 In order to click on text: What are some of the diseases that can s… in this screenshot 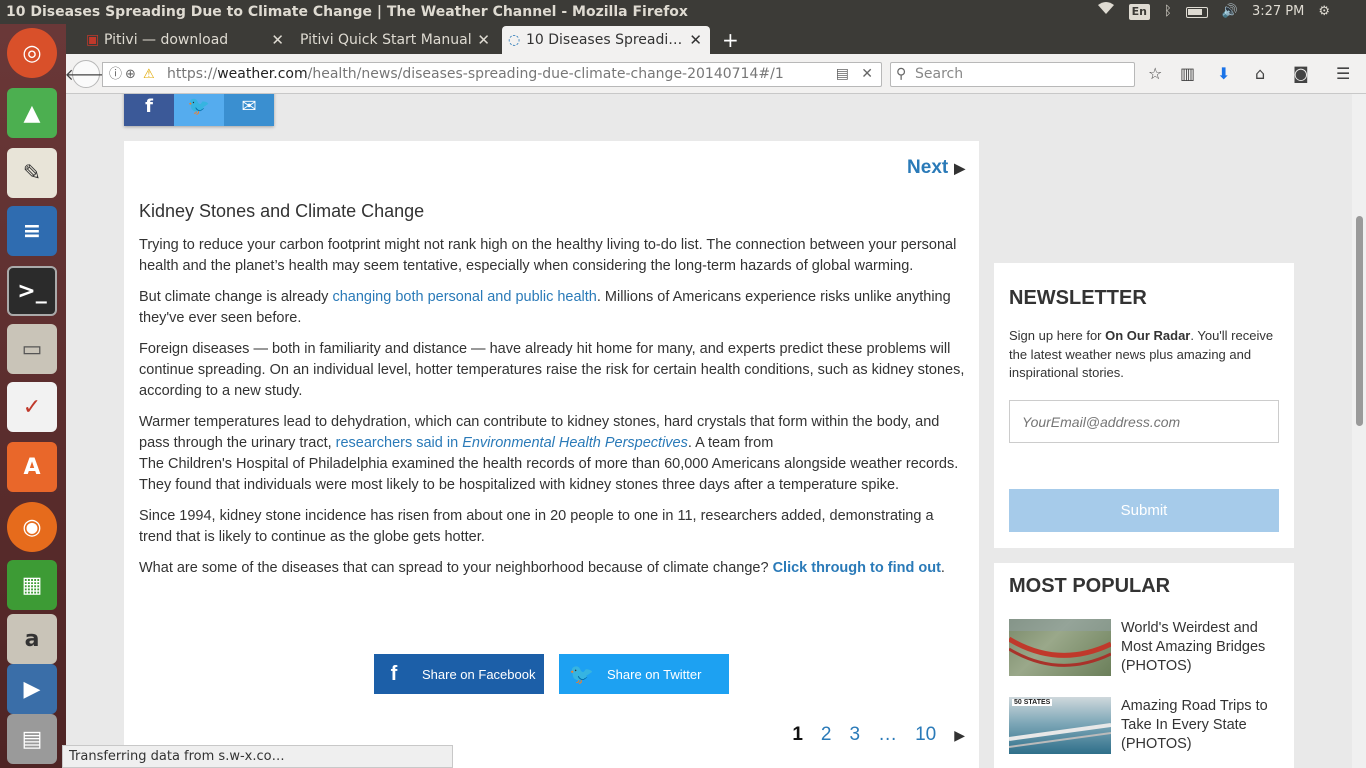, I will do `click(456, 568)`.